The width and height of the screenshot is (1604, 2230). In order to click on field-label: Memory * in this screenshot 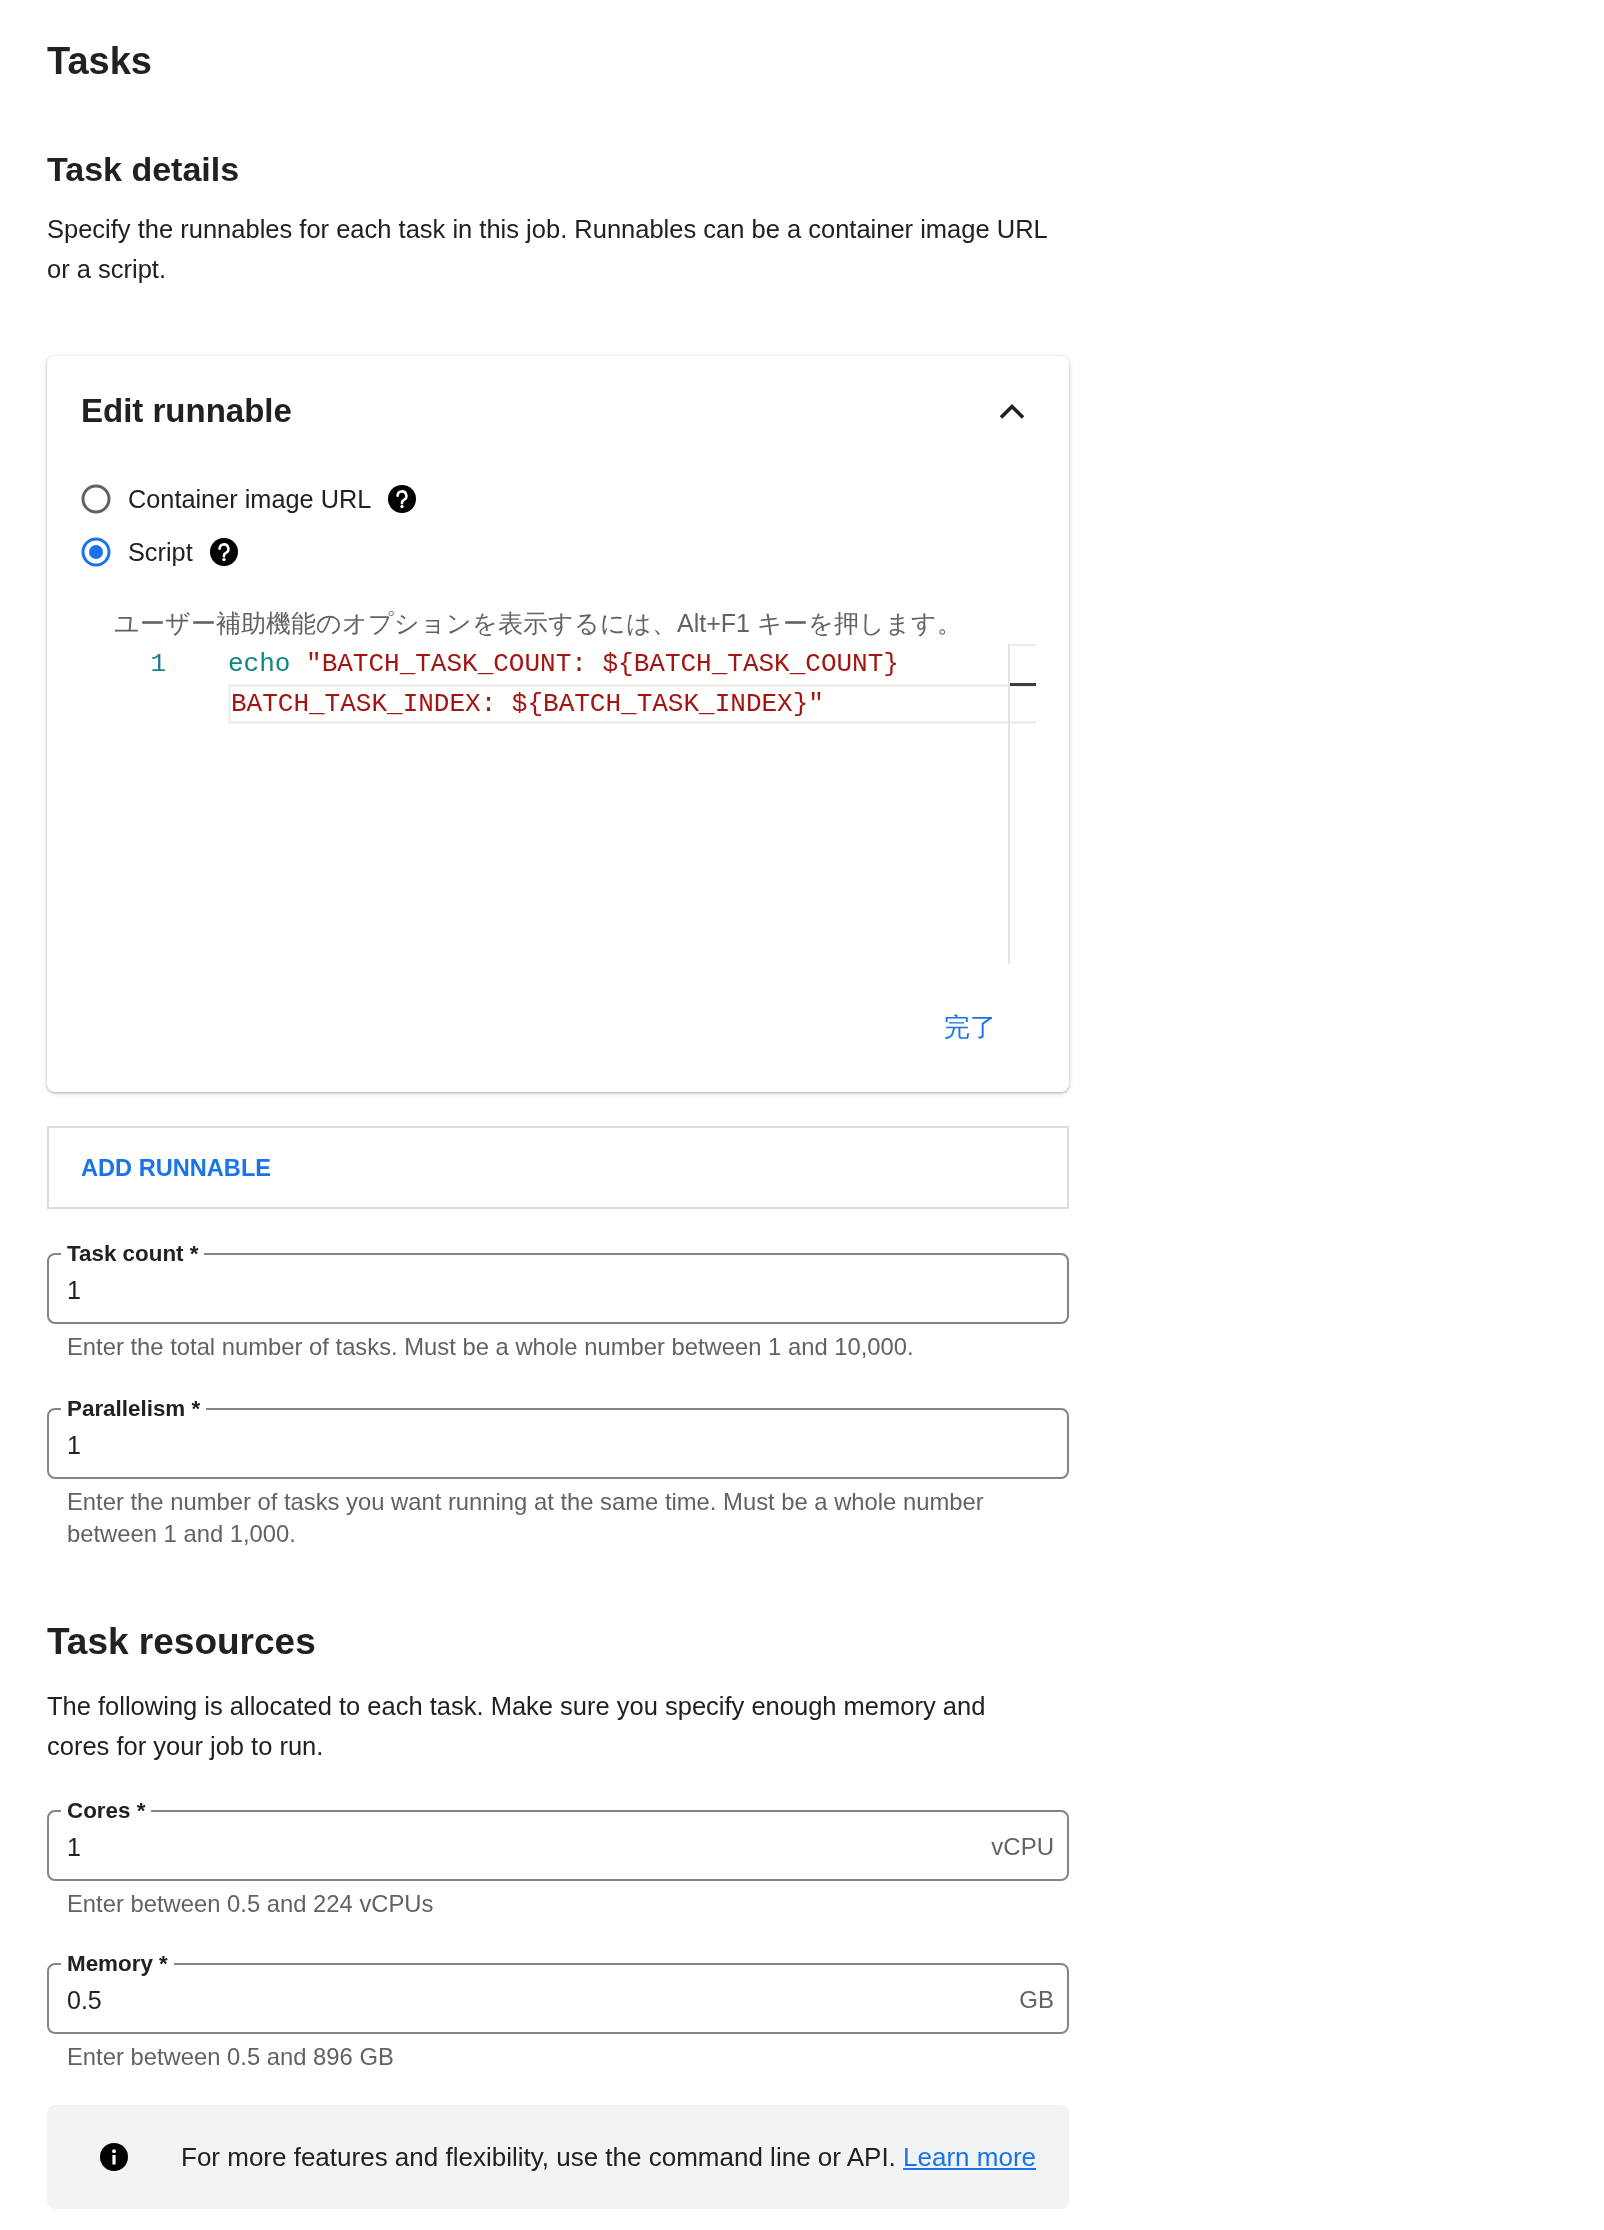, I will do `click(117, 1964)`.